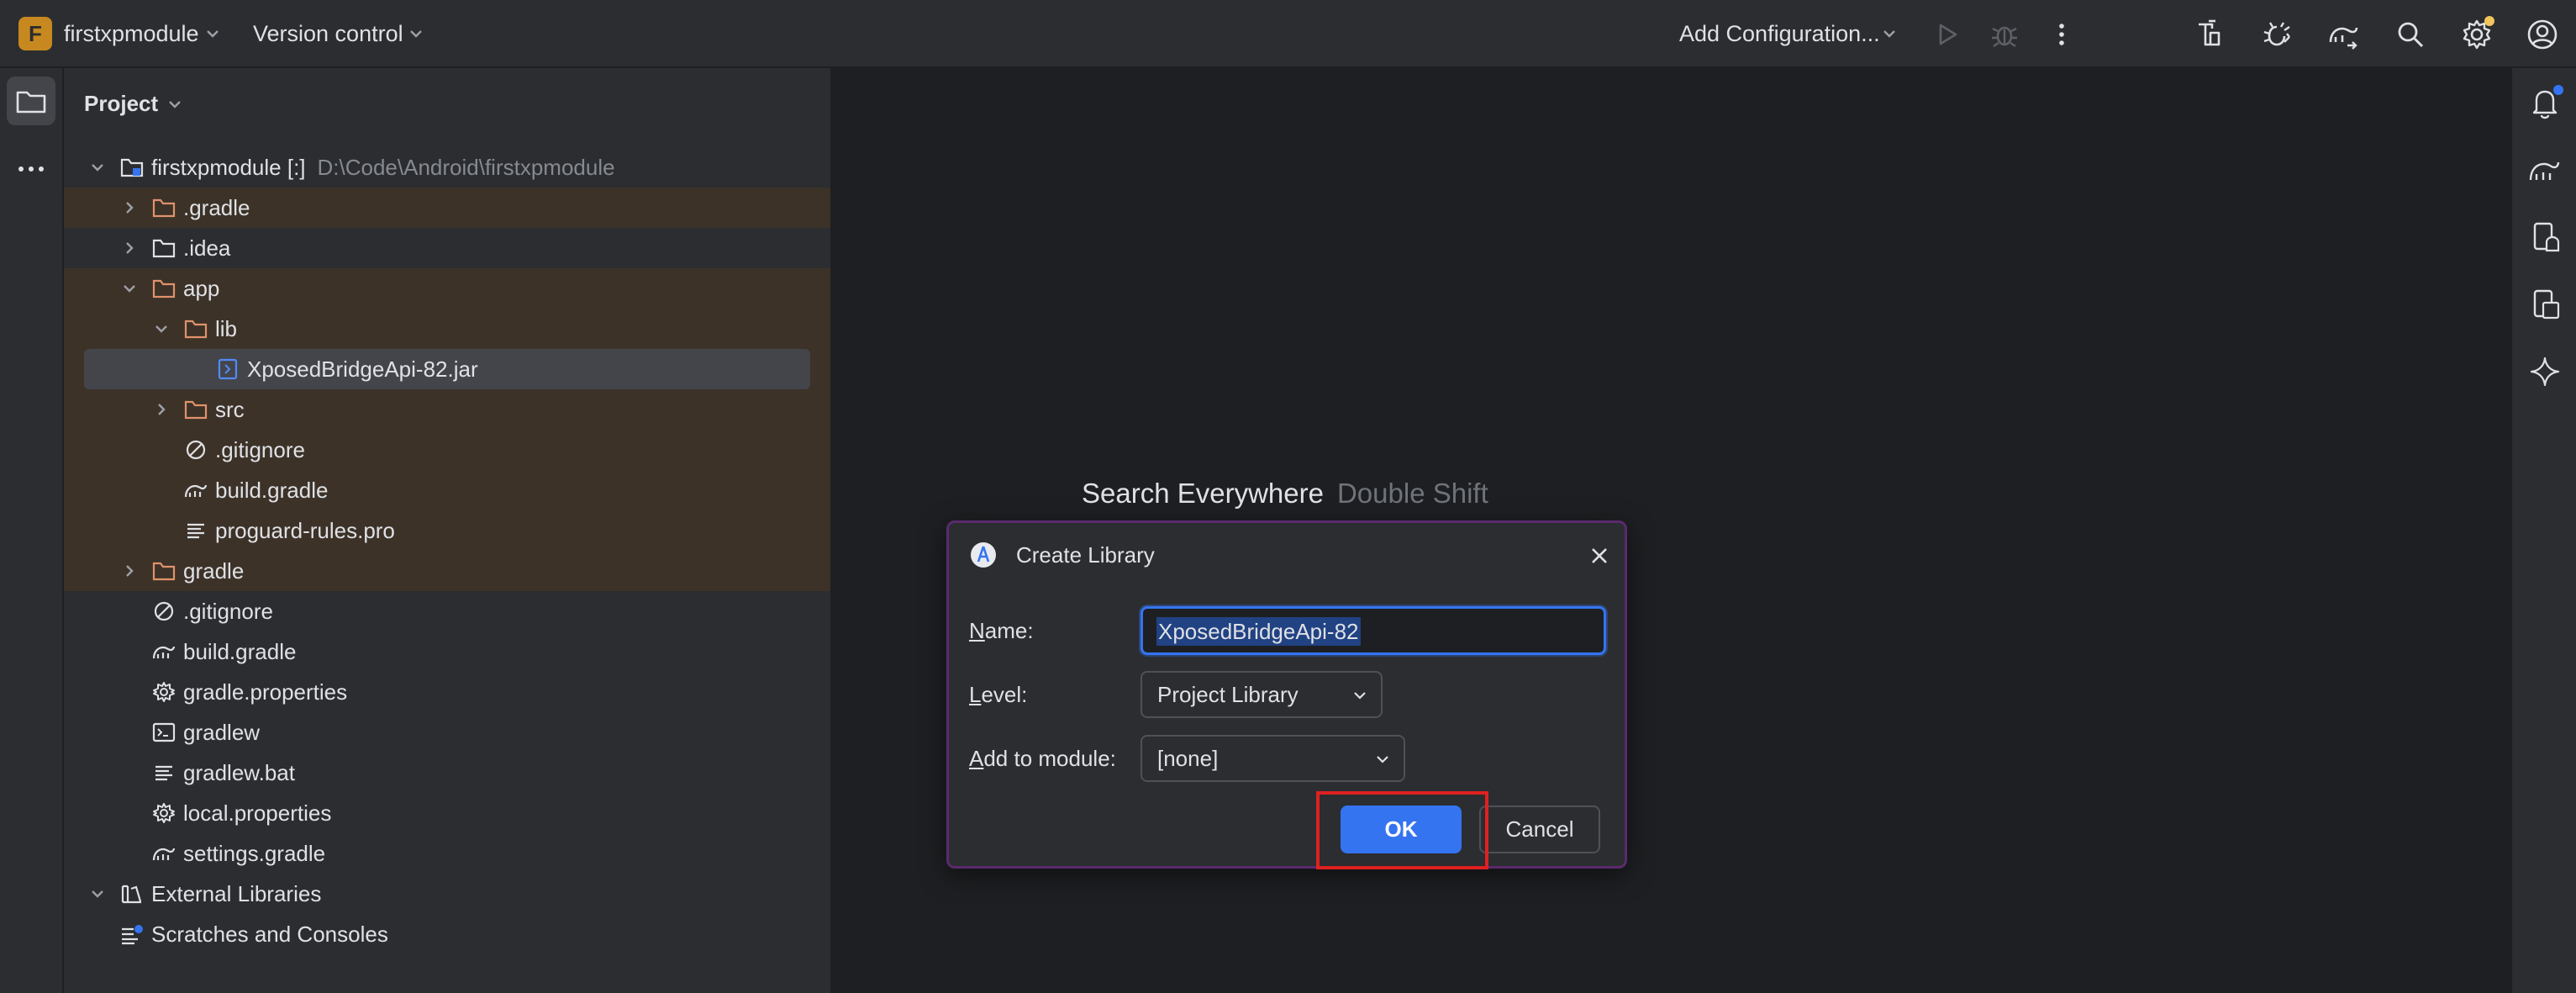  Describe the element at coordinates (447, 934) in the screenshot. I see `tree-row-scratches: Scratches and Consoles` at that location.